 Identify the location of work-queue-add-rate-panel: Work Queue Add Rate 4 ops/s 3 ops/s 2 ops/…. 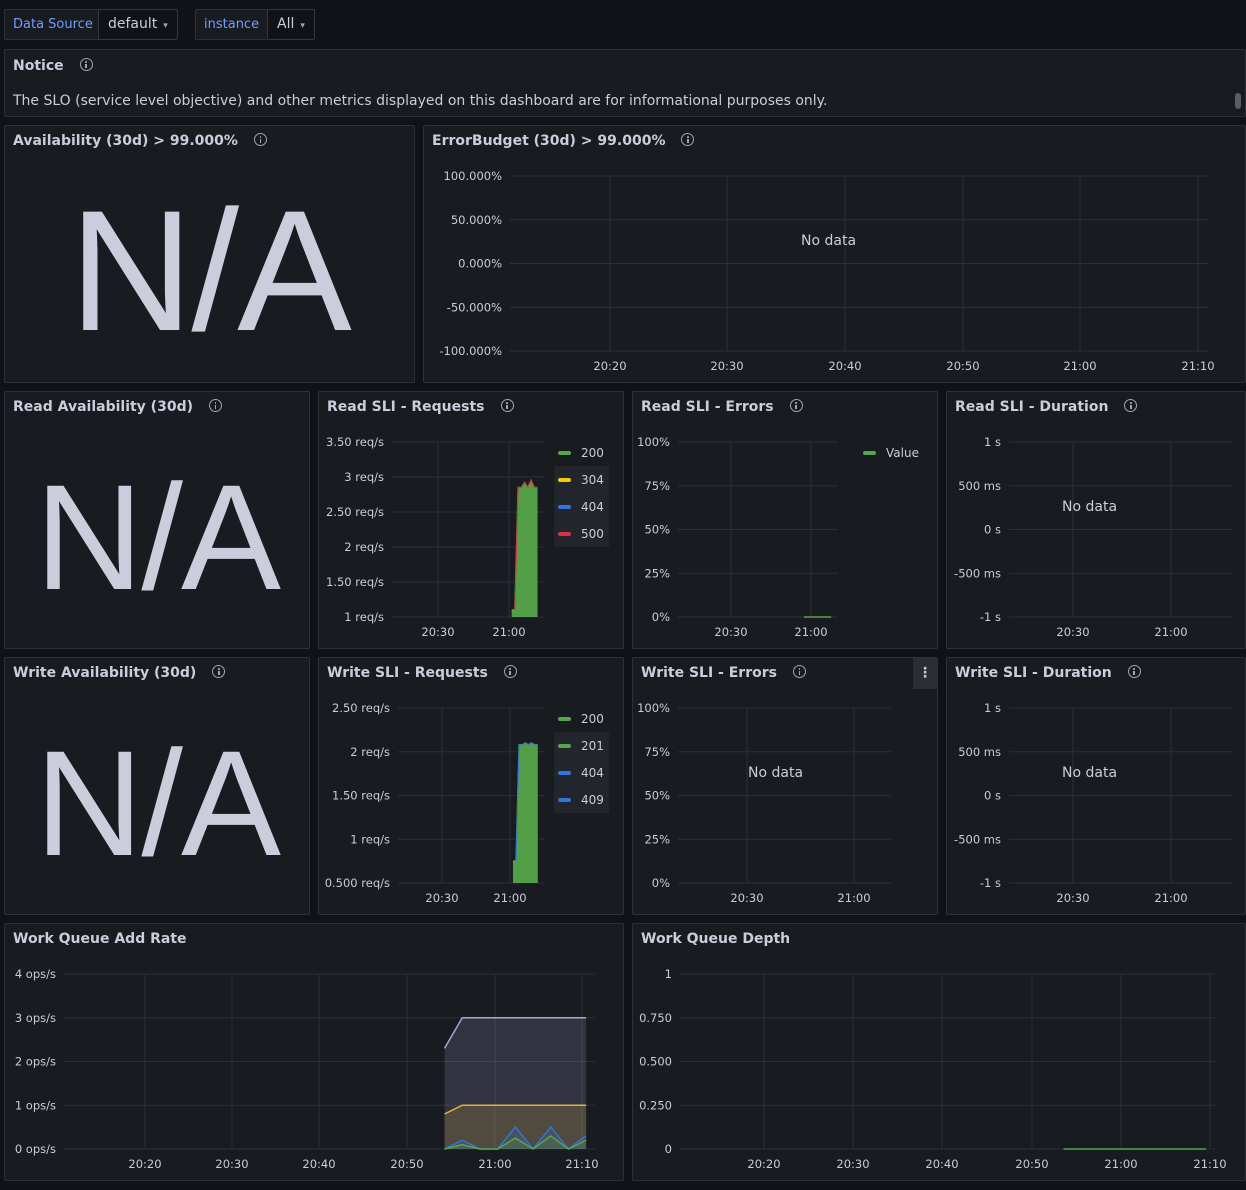
(314, 1052).